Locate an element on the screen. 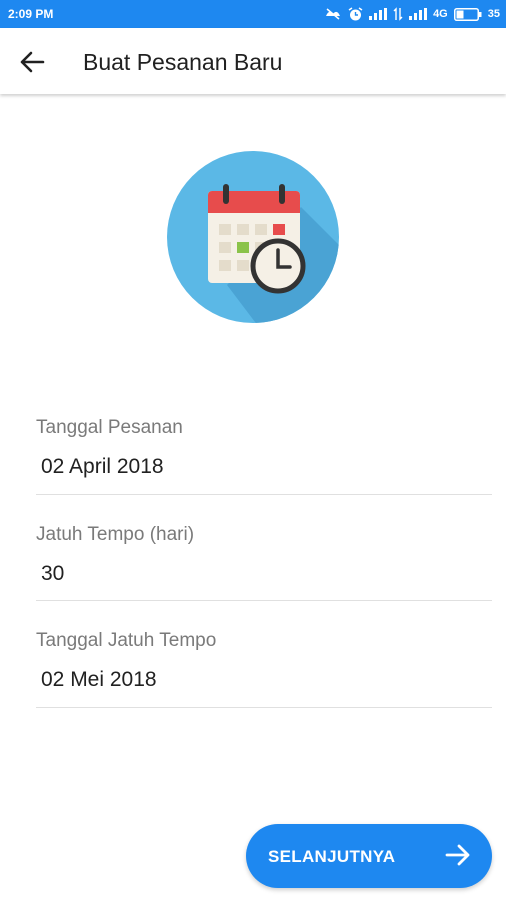 This screenshot has width=506, height=900. data-transfer-icon is located at coordinates (398, 14).